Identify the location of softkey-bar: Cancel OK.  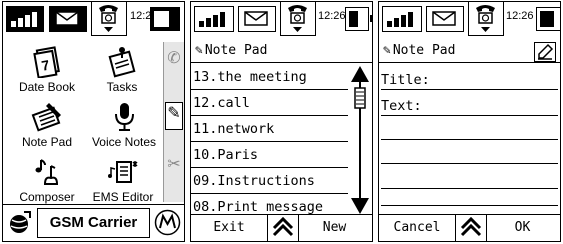
(469, 227).